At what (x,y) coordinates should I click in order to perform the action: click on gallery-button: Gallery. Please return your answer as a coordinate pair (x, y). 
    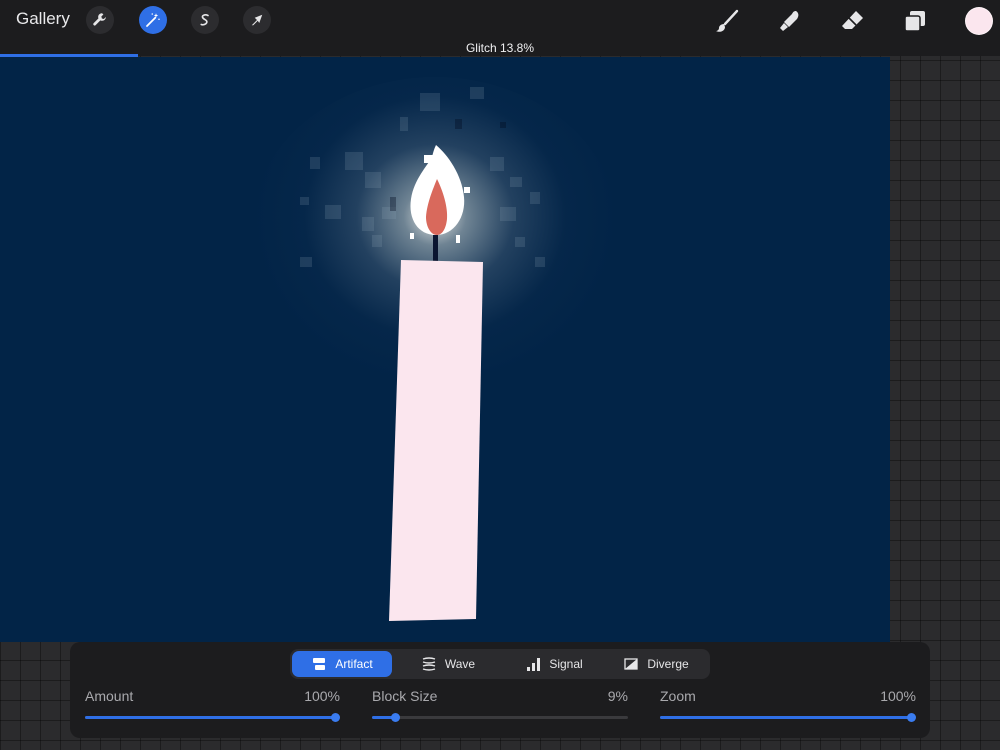
    Looking at the image, I should click on (43, 19).